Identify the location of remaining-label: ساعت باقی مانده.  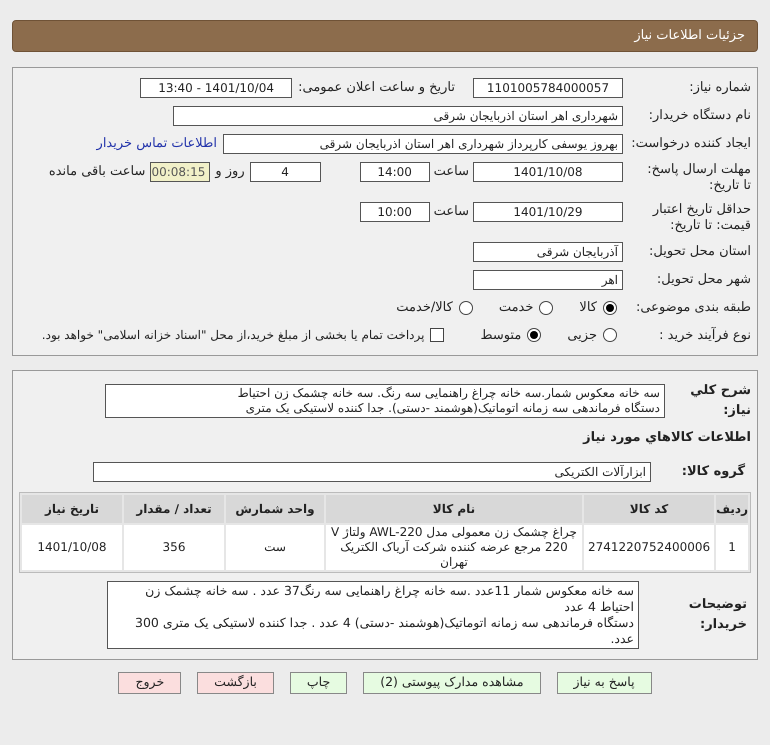
(97, 172).